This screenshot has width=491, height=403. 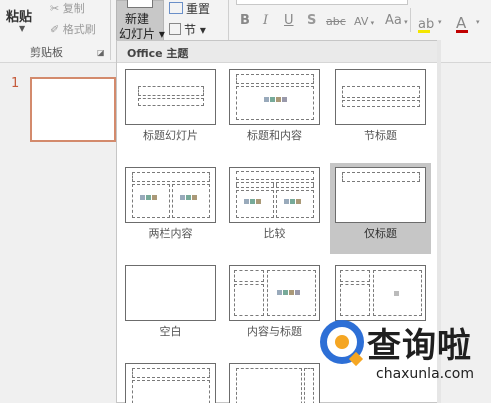 What do you see at coordinates (425, 374) in the screenshot?
I see `watermark-url: chaxunla.com` at bounding box center [425, 374].